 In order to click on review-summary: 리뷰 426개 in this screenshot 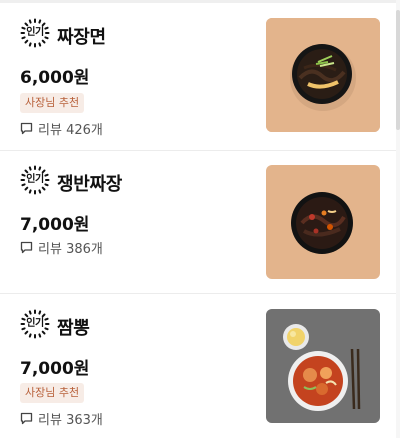, I will do `click(61, 128)`.